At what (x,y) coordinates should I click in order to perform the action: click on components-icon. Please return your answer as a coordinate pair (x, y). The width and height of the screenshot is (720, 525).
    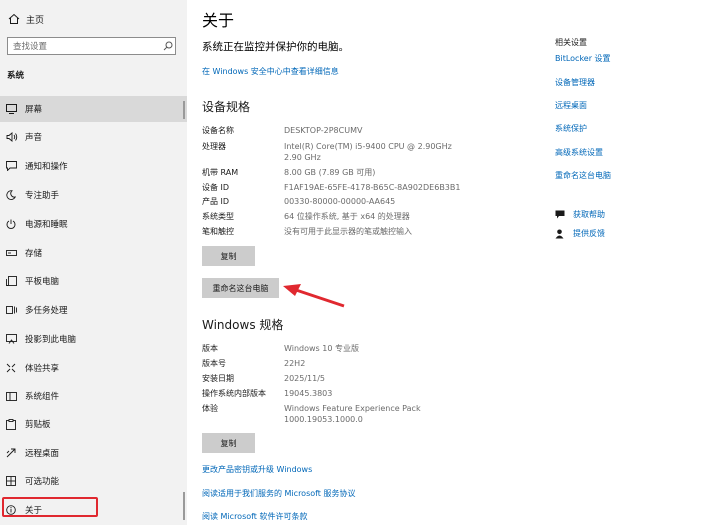
    Looking at the image, I should click on (15, 396).